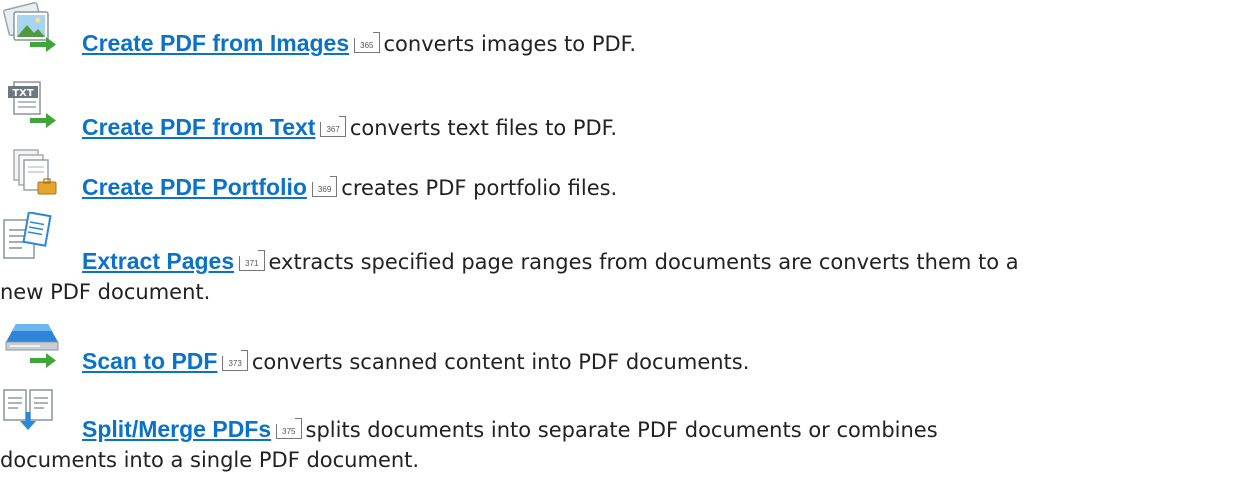 This screenshot has width=1258, height=480. Describe the element at coordinates (32, 347) in the screenshot. I see `scanner-icon` at that location.